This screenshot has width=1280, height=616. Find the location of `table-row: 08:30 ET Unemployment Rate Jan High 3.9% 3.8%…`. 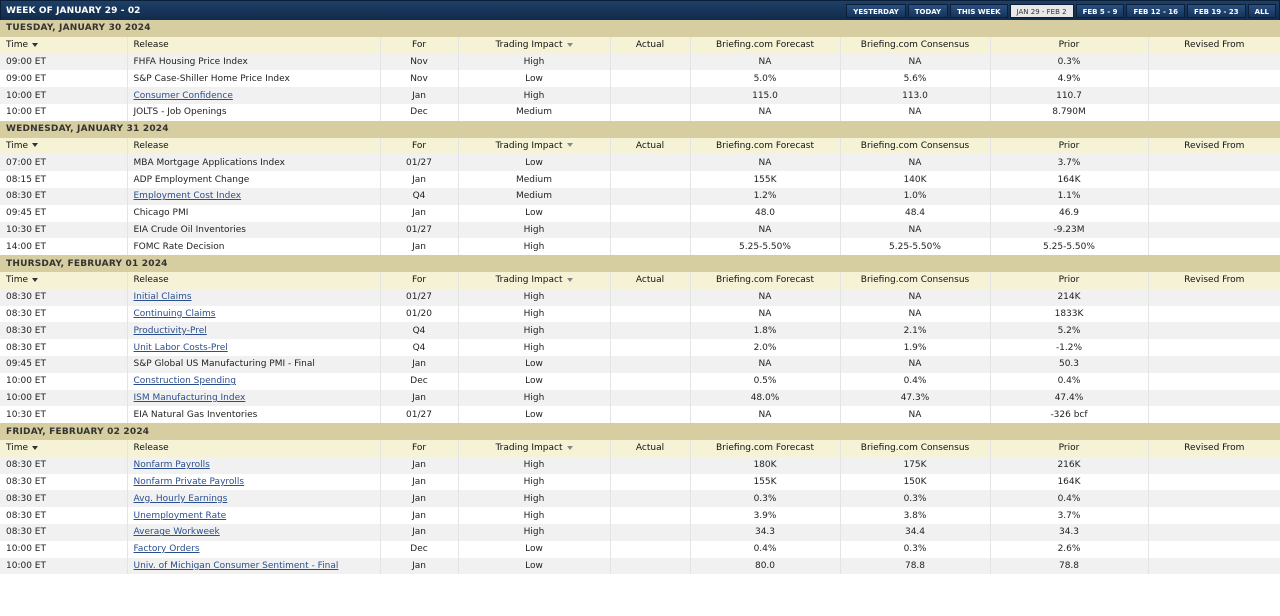

table-row: 08:30 ET Unemployment Rate Jan High 3.9% 3.8%… is located at coordinates (640, 515).